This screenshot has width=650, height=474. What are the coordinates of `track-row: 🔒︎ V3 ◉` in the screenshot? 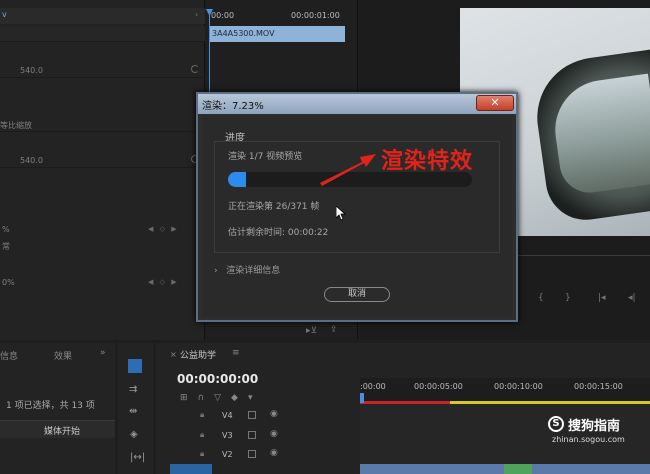 It's located at (259, 436).